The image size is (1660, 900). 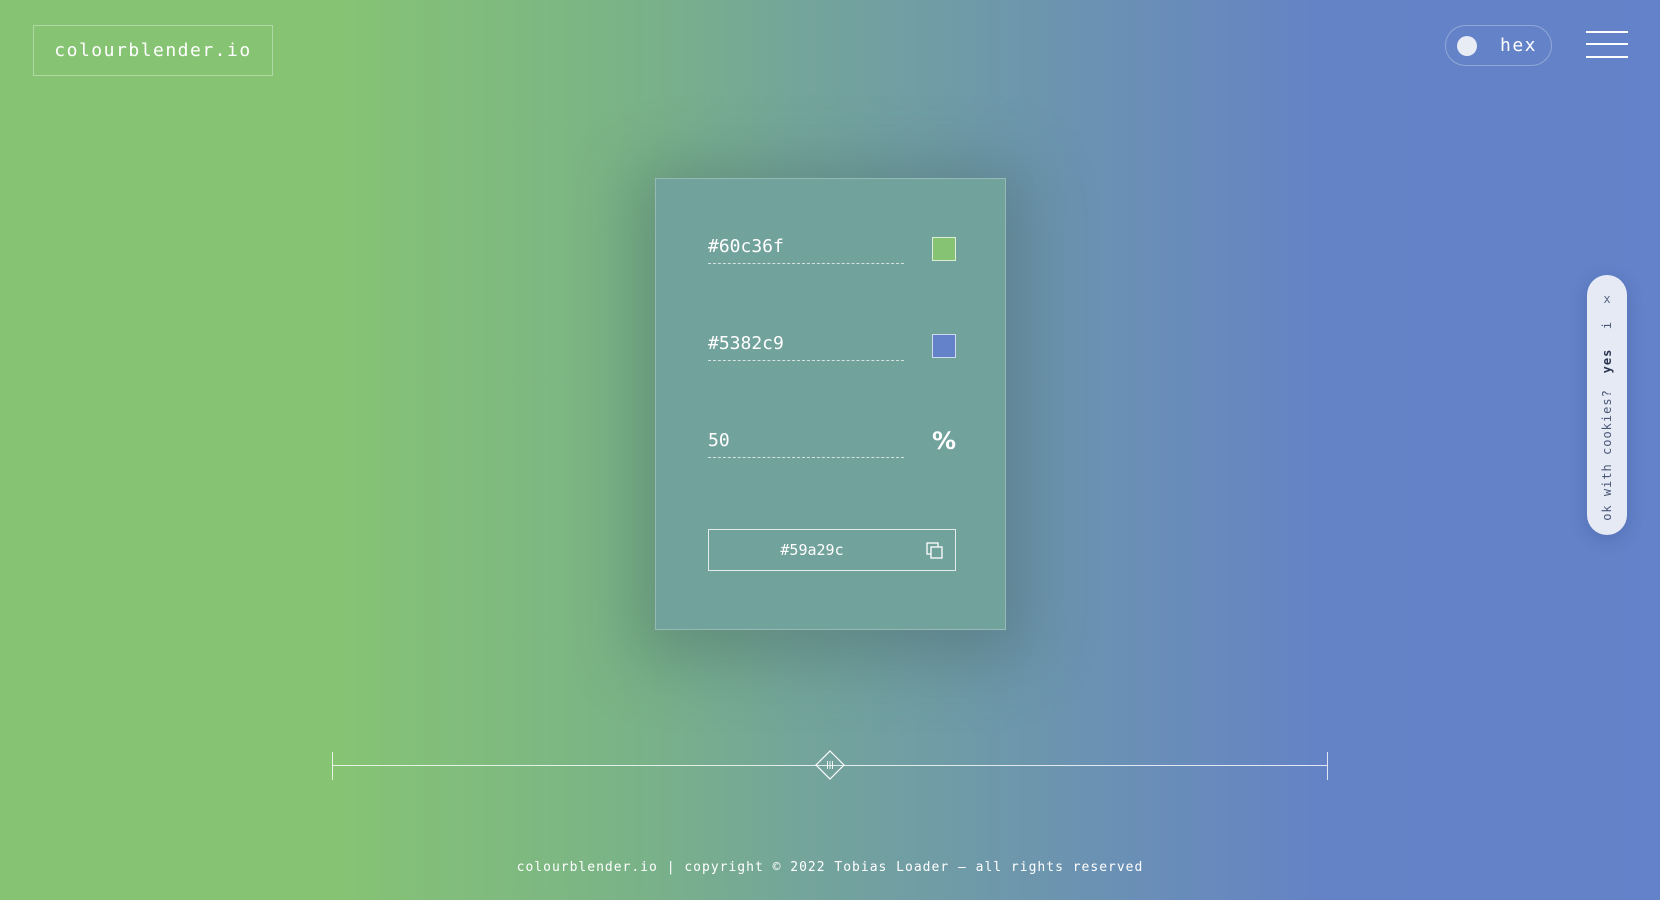 I want to click on slider-end-cap, so click(x=1327, y=766).